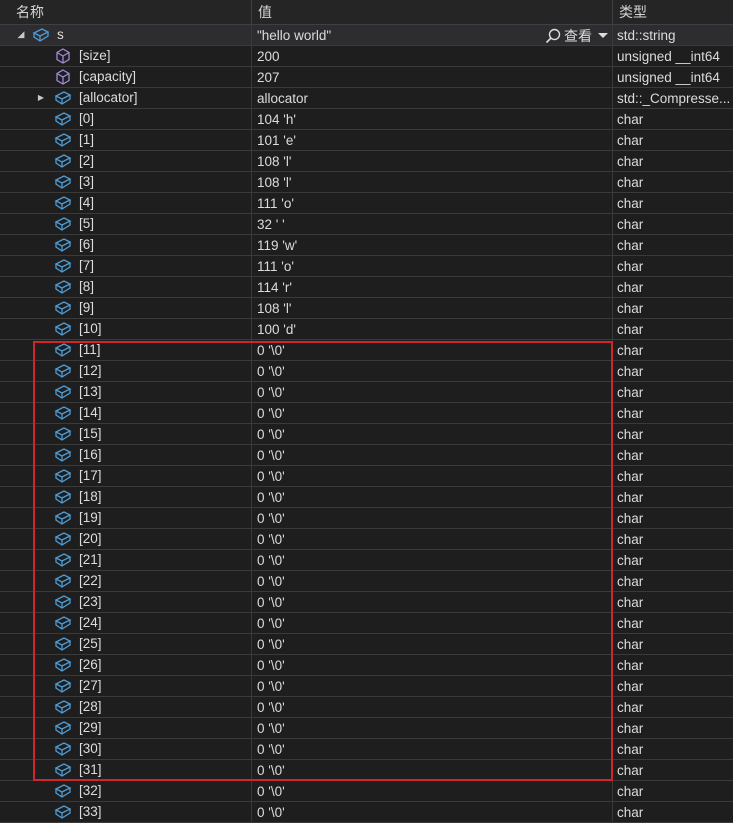  Describe the element at coordinates (90, 538) in the screenshot. I see `variable-name: [20]` at that location.